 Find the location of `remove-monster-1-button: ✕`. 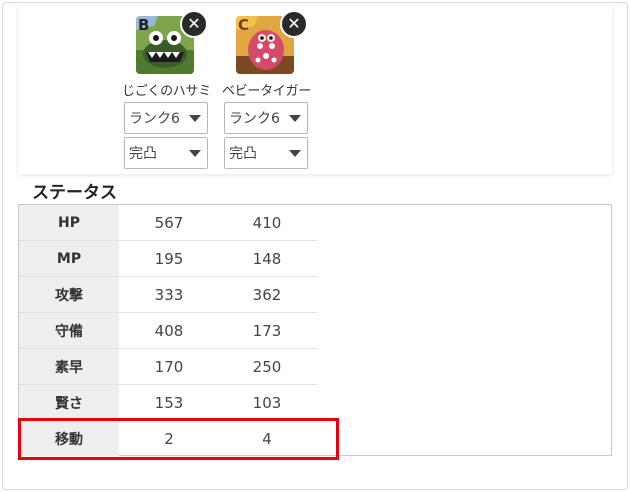

remove-monster-1-button: ✕ is located at coordinates (194, 24).